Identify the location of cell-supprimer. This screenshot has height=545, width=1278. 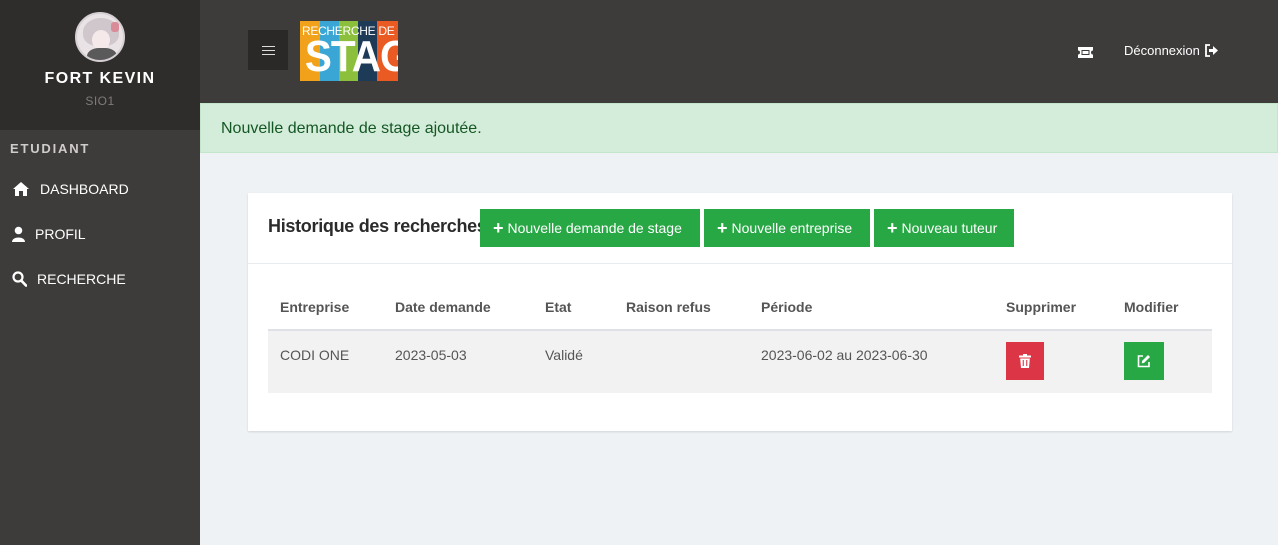
(1053, 361).